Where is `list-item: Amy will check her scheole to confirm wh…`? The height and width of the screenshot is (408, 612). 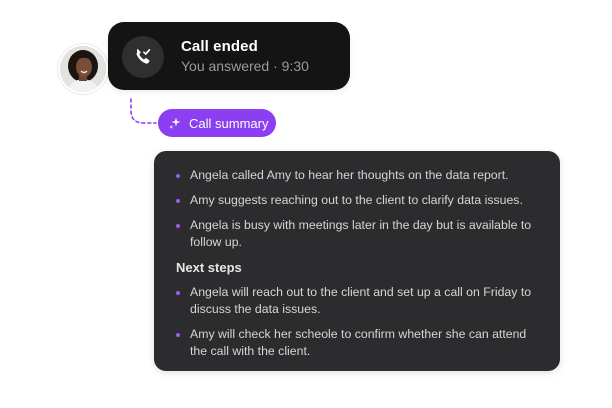 list-item: Amy will check her scheole to confirm wh… is located at coordinates (361, 343).